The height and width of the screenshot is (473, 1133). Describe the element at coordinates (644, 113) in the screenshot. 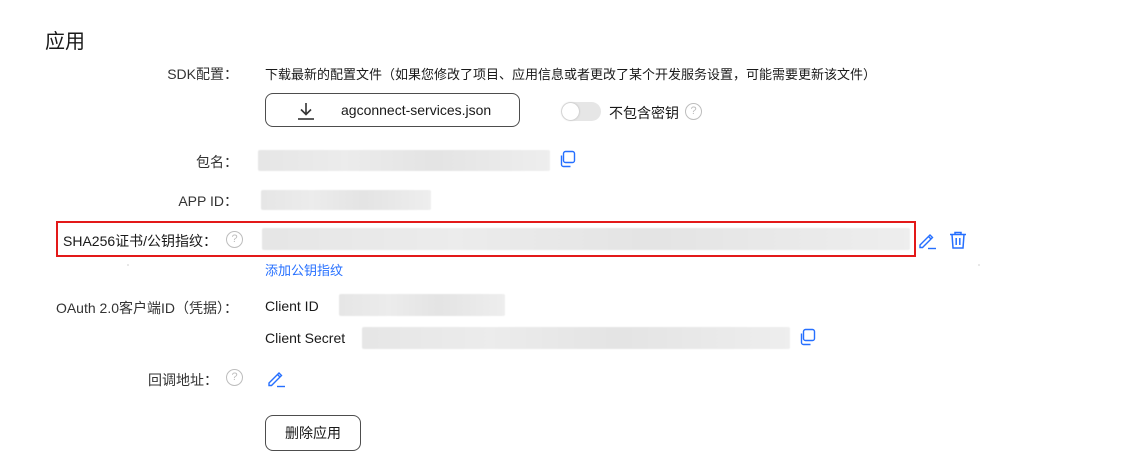

I see `exclude-key-label: 不包含密钥` at that location.